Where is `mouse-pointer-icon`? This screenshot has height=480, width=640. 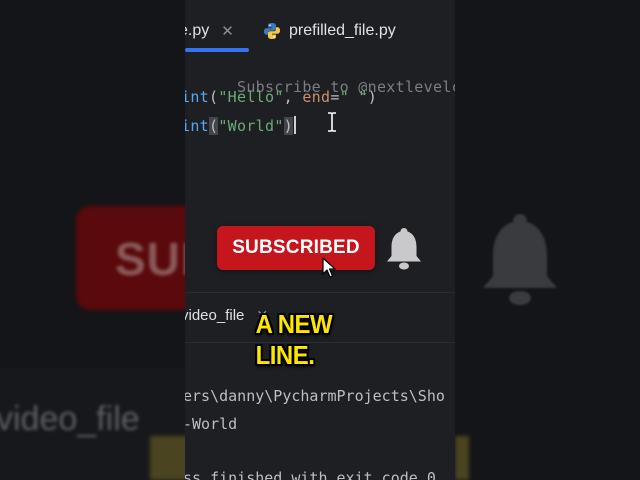
mouse-pointer-icon is located at coordinates (329, 267).